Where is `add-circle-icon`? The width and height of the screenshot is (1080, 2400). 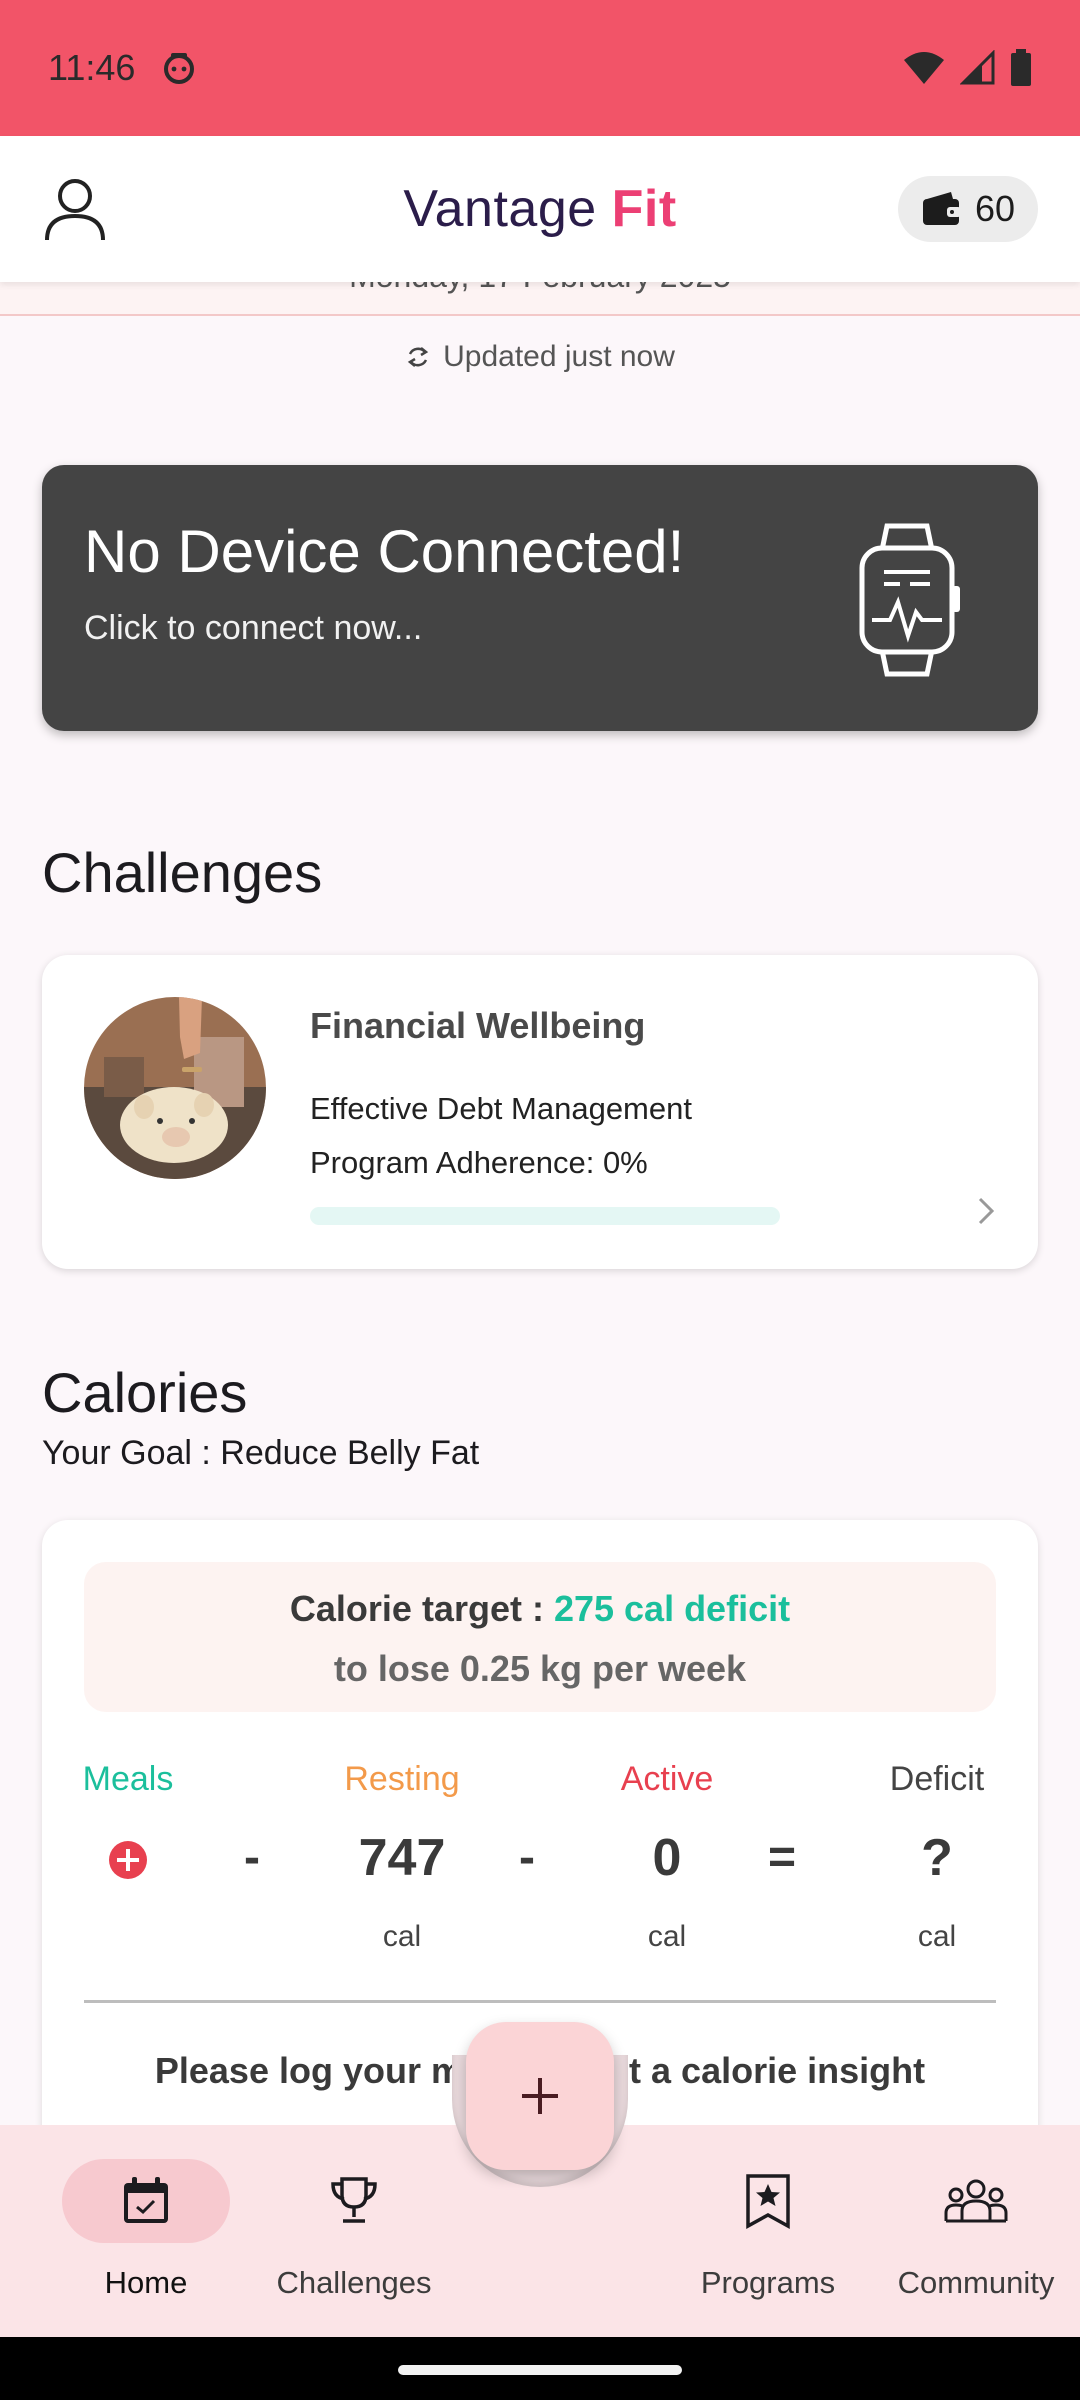
add-circle-icon is located at coordinates (128, 1860).